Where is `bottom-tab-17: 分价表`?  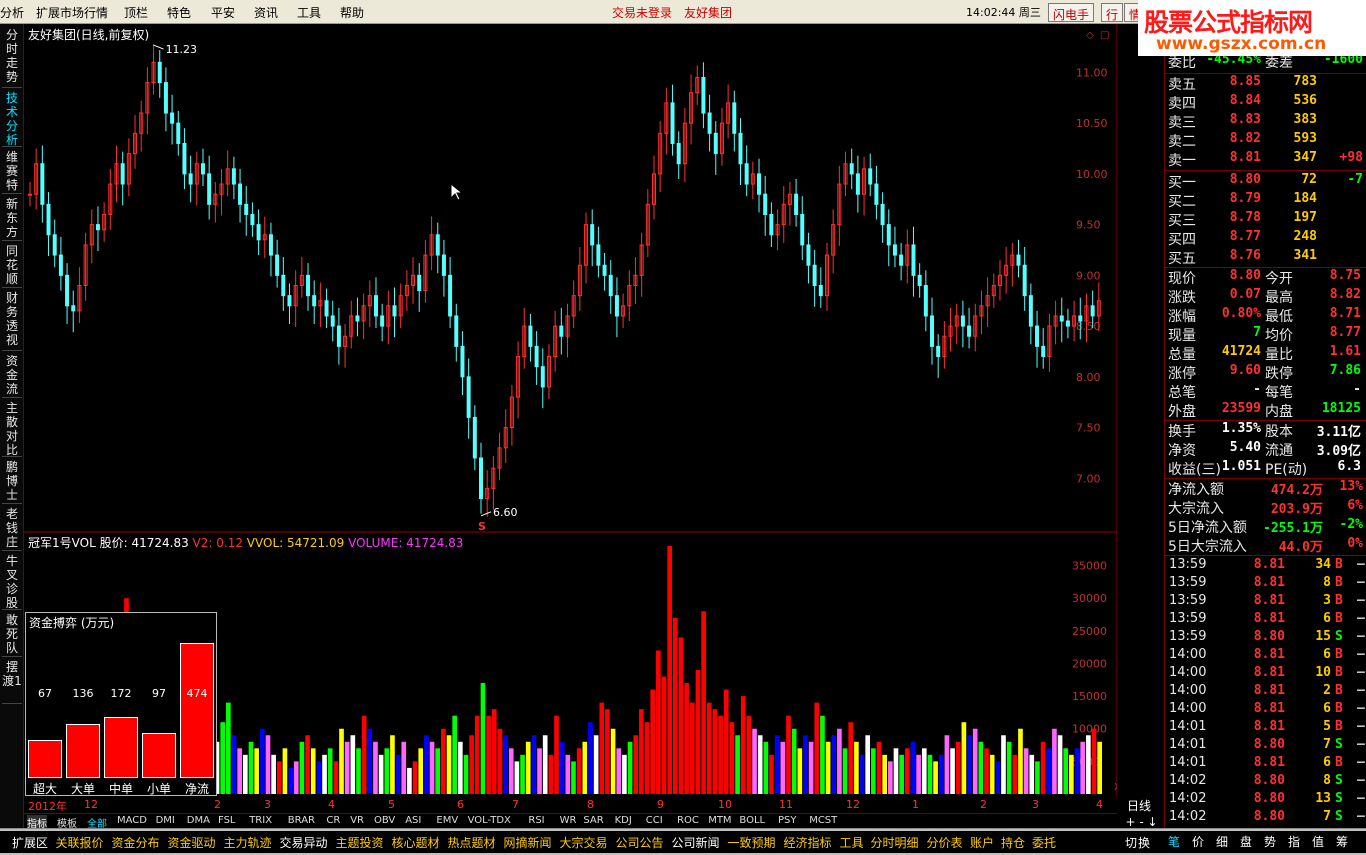 bottom-tab-17: 分价表 is located at coordinates (945, 842).